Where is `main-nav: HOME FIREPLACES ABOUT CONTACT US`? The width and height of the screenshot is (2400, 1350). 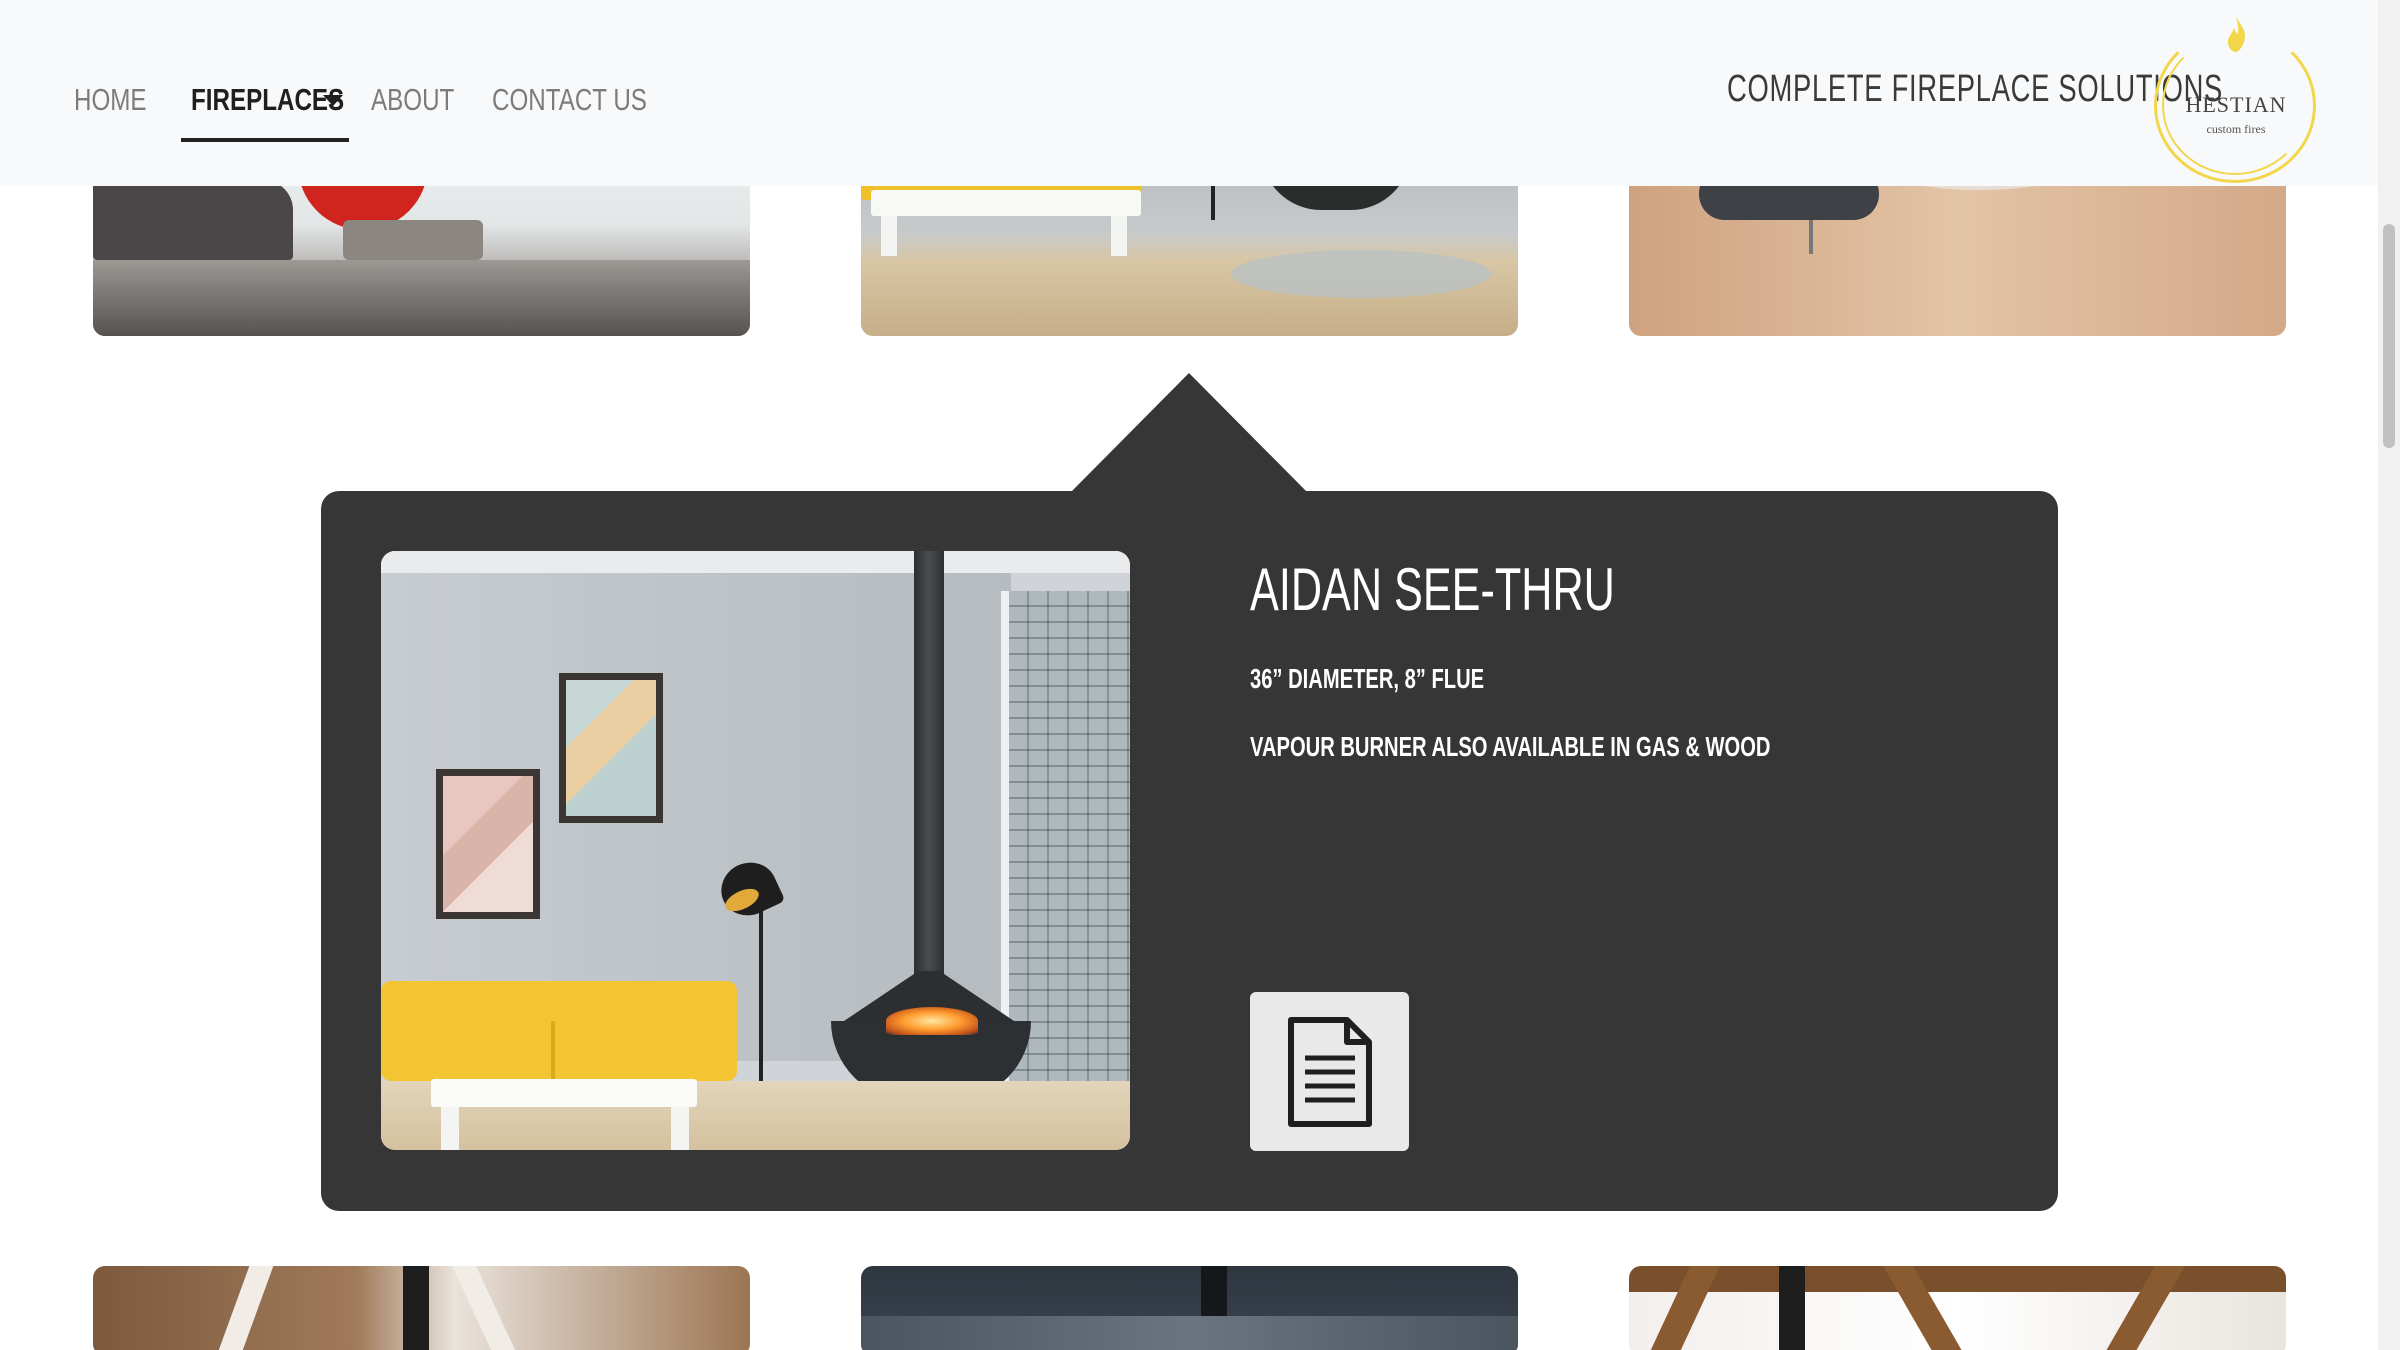
main-nav: HOME FIREPLACES ABOUT CONTACT US is located at coordinates (389, 106).